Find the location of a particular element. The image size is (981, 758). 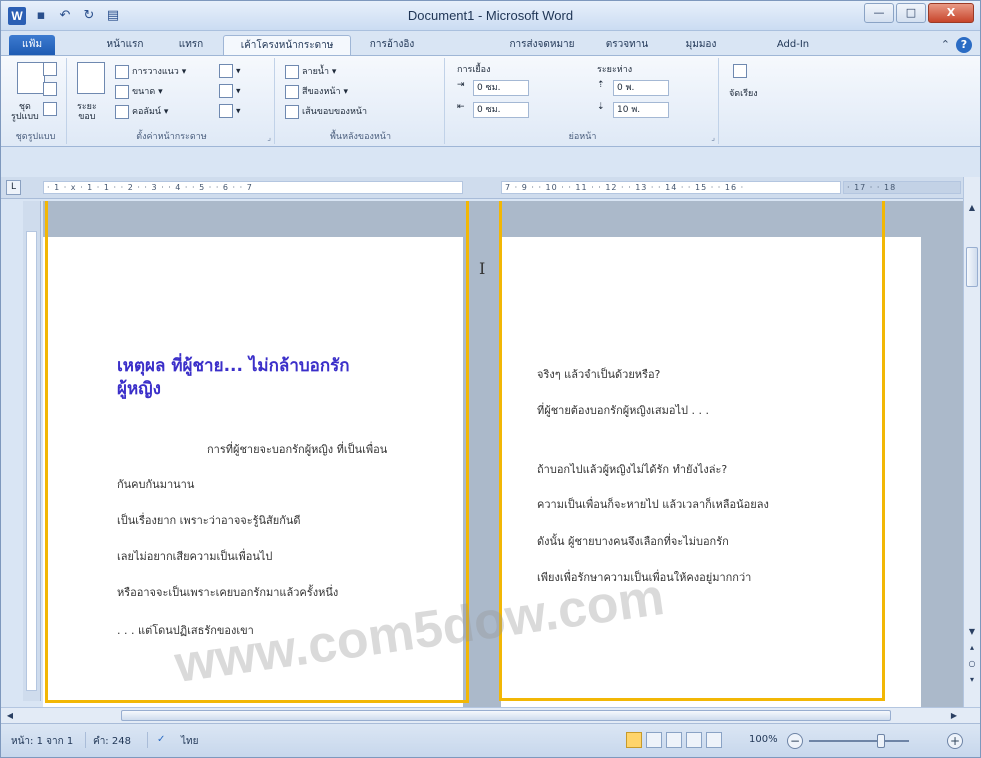

tab-insert: แทรก is located at coordinates (191, 45).